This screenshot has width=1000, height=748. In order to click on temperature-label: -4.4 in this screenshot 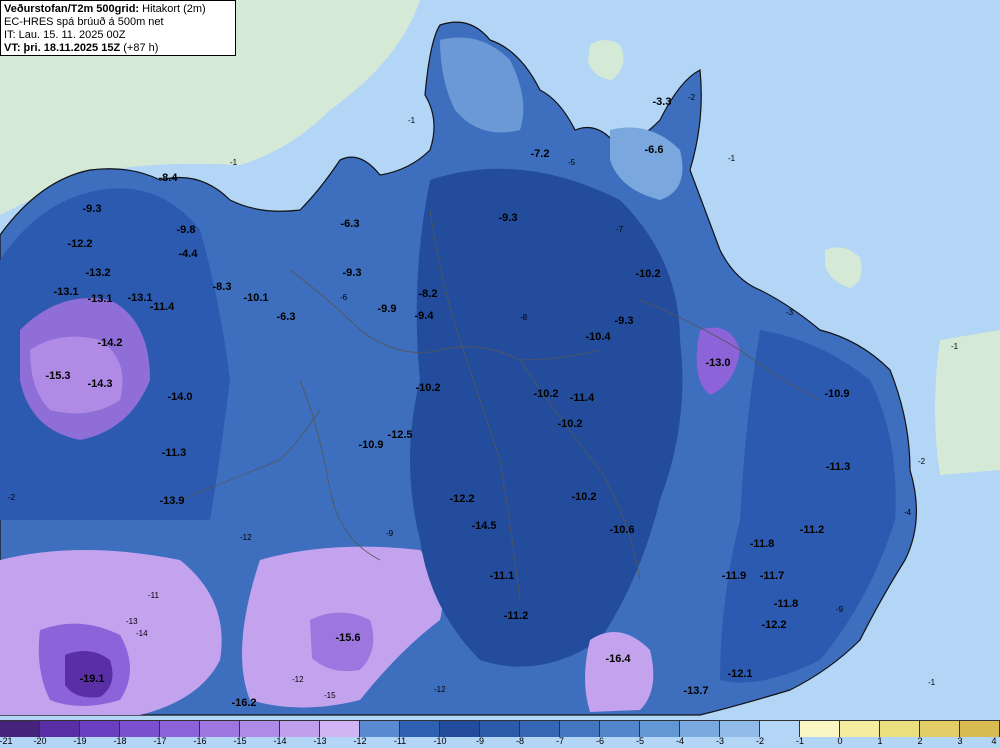, I will do `click(189, 254)`.